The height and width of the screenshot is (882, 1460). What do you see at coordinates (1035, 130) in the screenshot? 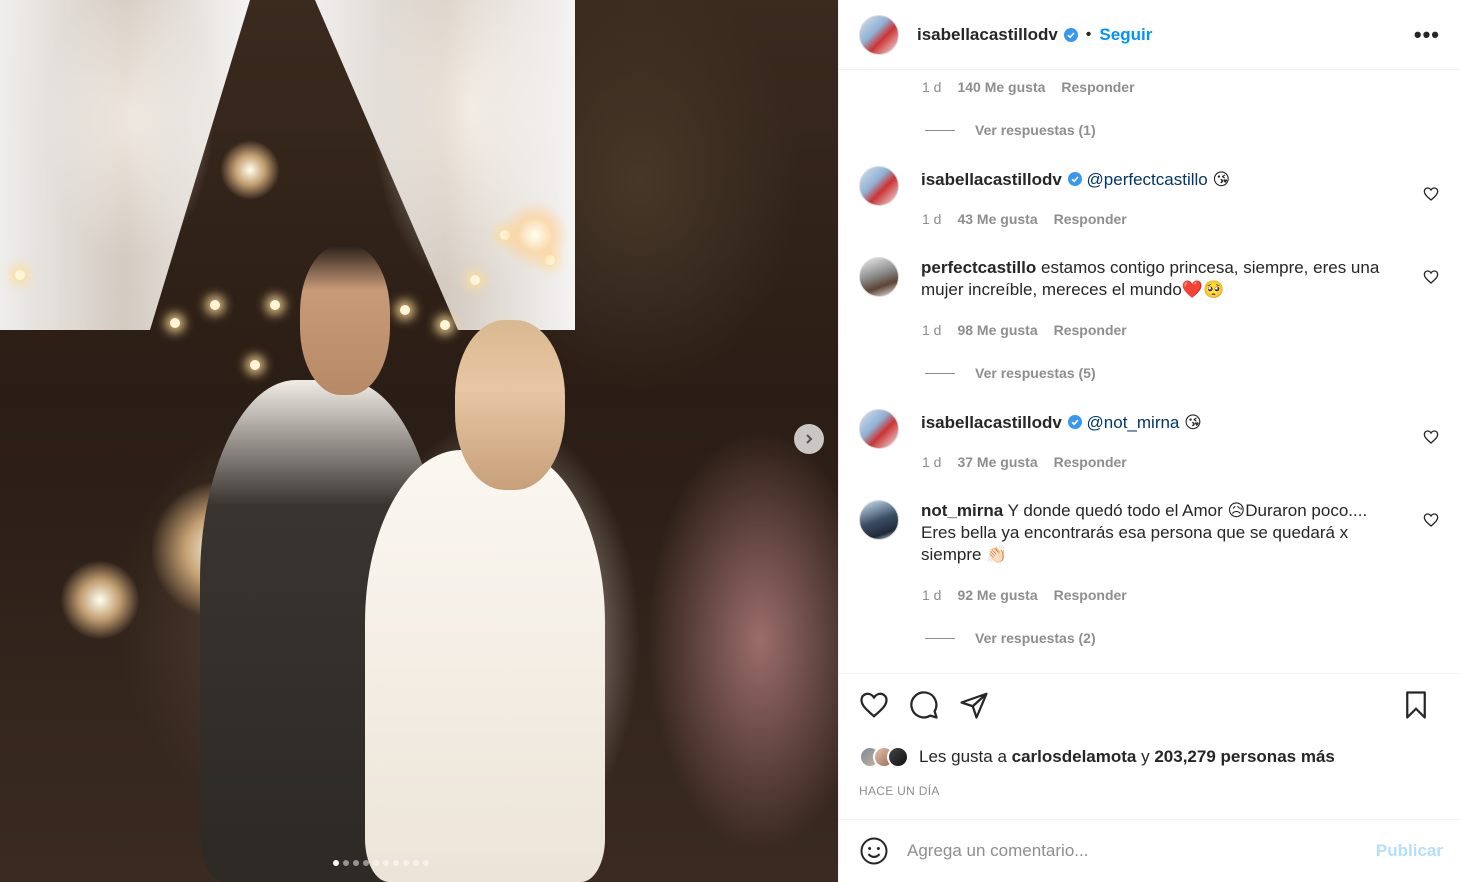
I see `view-replies-label: Ver respuestas (1)` at bounding box center [1035, 130].